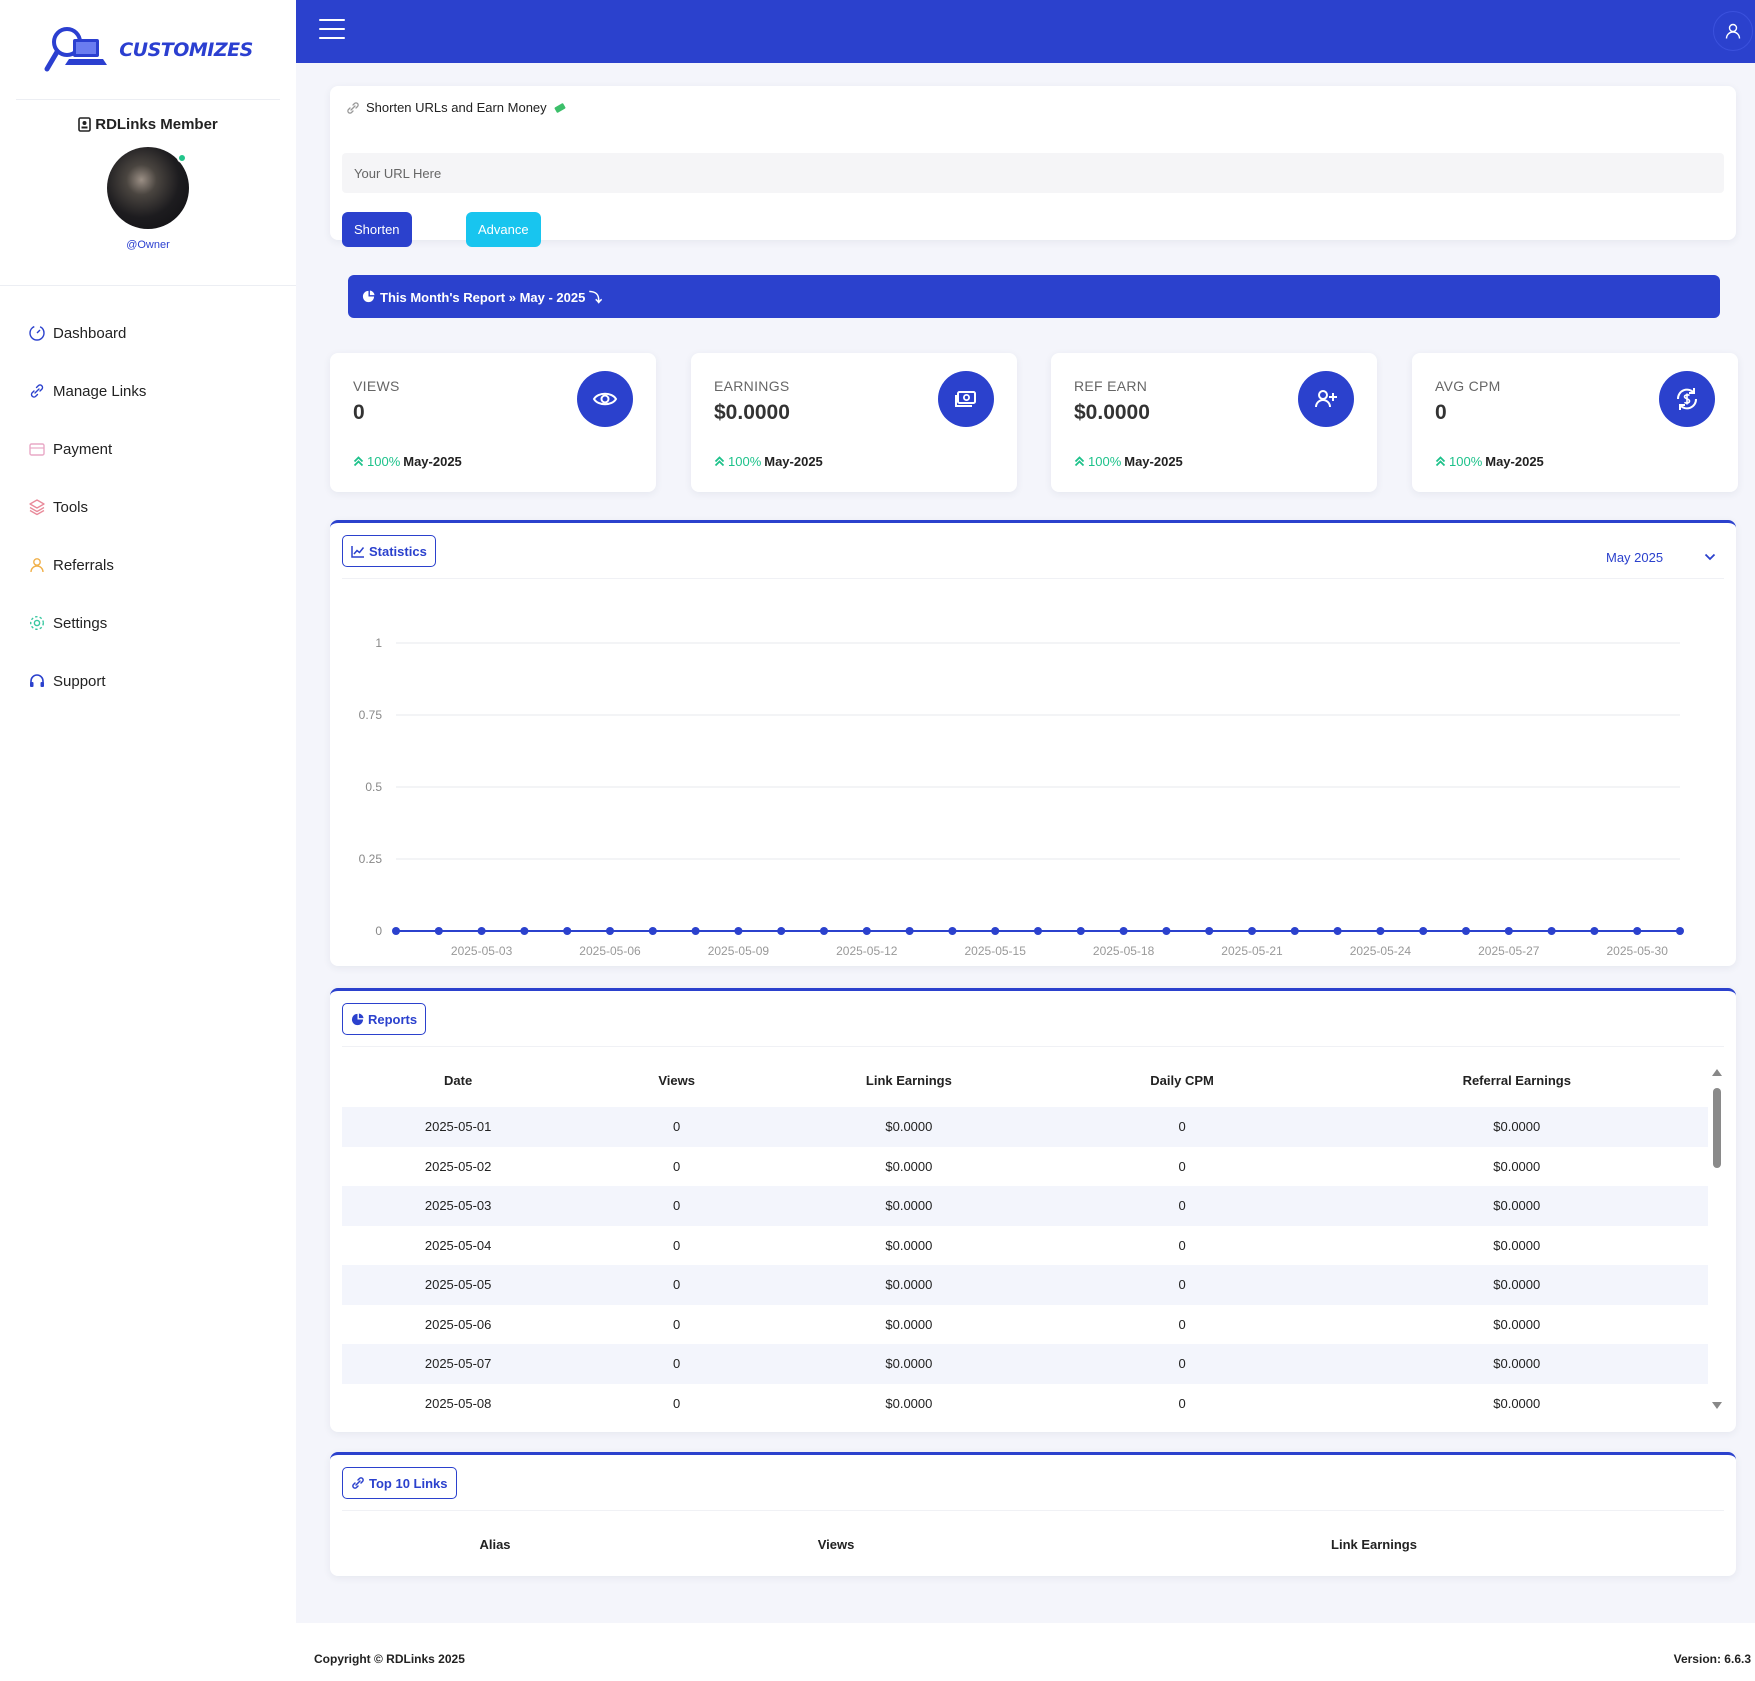  I want to click on advance-button: Advance, so click(503, 229).